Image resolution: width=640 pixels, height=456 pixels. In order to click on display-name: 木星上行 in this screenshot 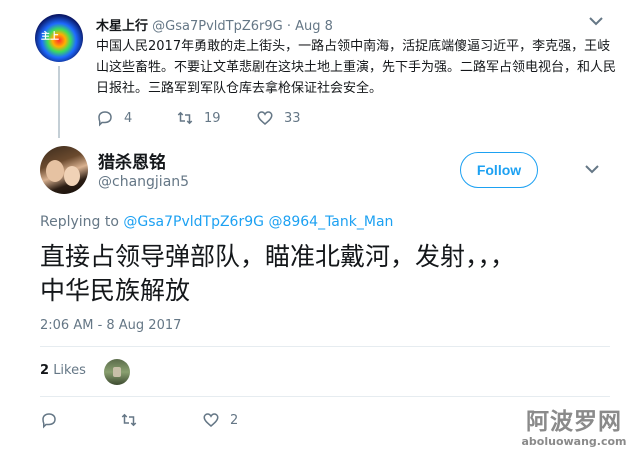, I will do `click(122, 26)`.